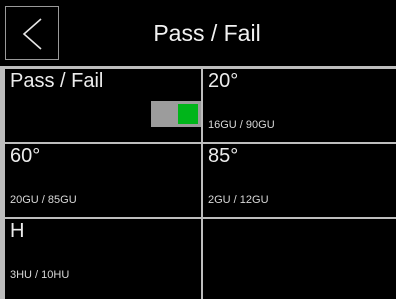 This screenshot has height=299, width=396. What do you see at coordinates (17, 231) in the screenshot?
I see `haze-label: H` at bounding box center [17, 231].